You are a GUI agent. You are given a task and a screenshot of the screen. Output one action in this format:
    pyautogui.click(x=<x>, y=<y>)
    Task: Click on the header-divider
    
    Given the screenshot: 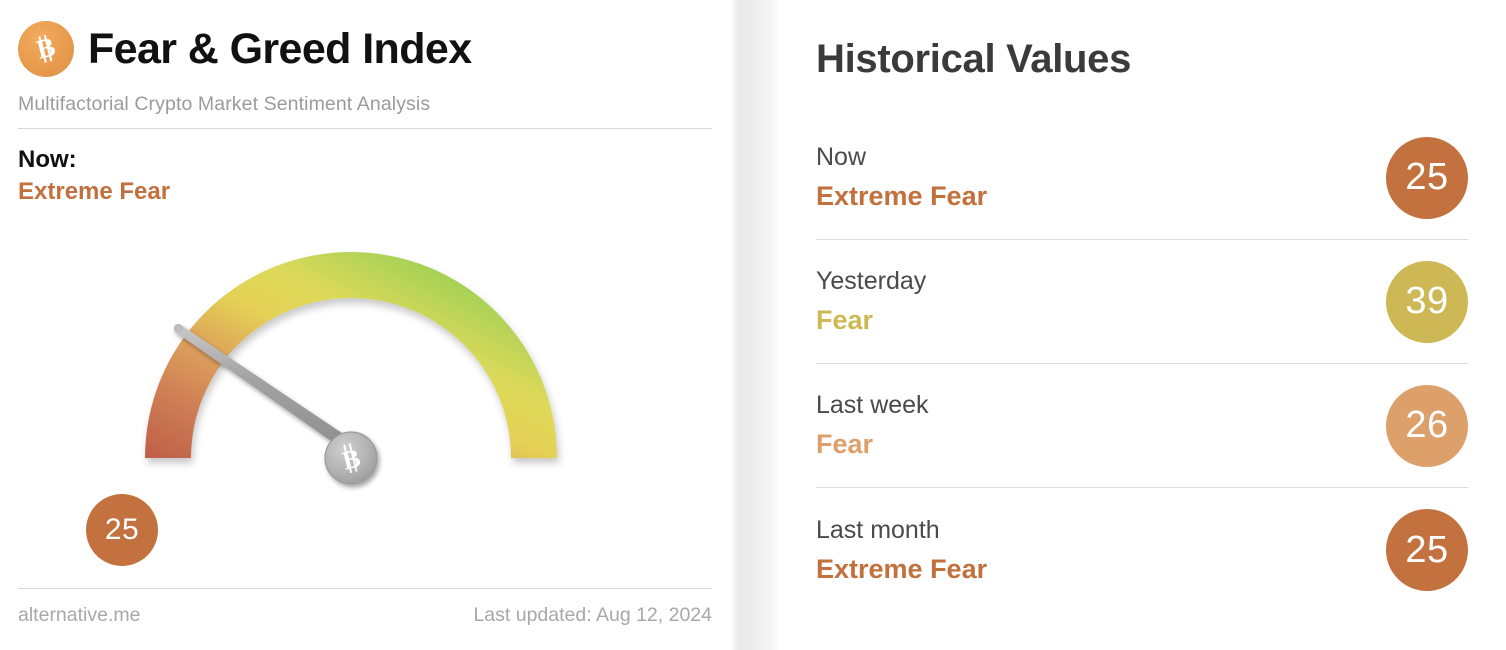 What is the action you would take?
    pyautogui.click(x=365, y=128)
    